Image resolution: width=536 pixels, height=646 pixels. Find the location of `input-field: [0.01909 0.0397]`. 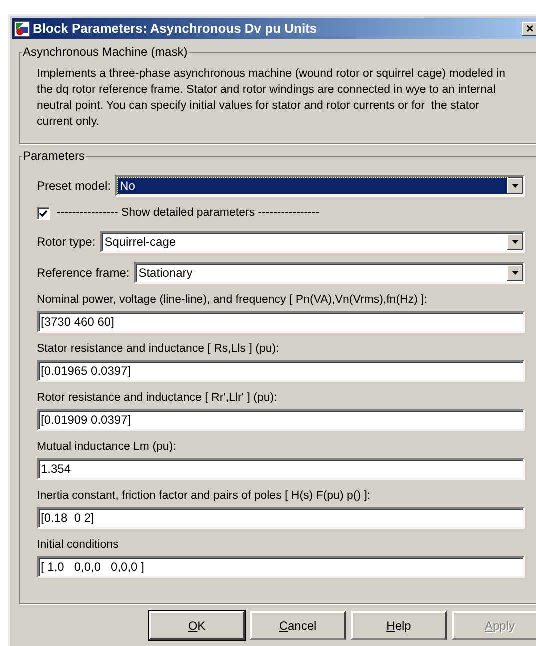

input-field: [0.01909 0.0397] is located at coordinates (281, 420).